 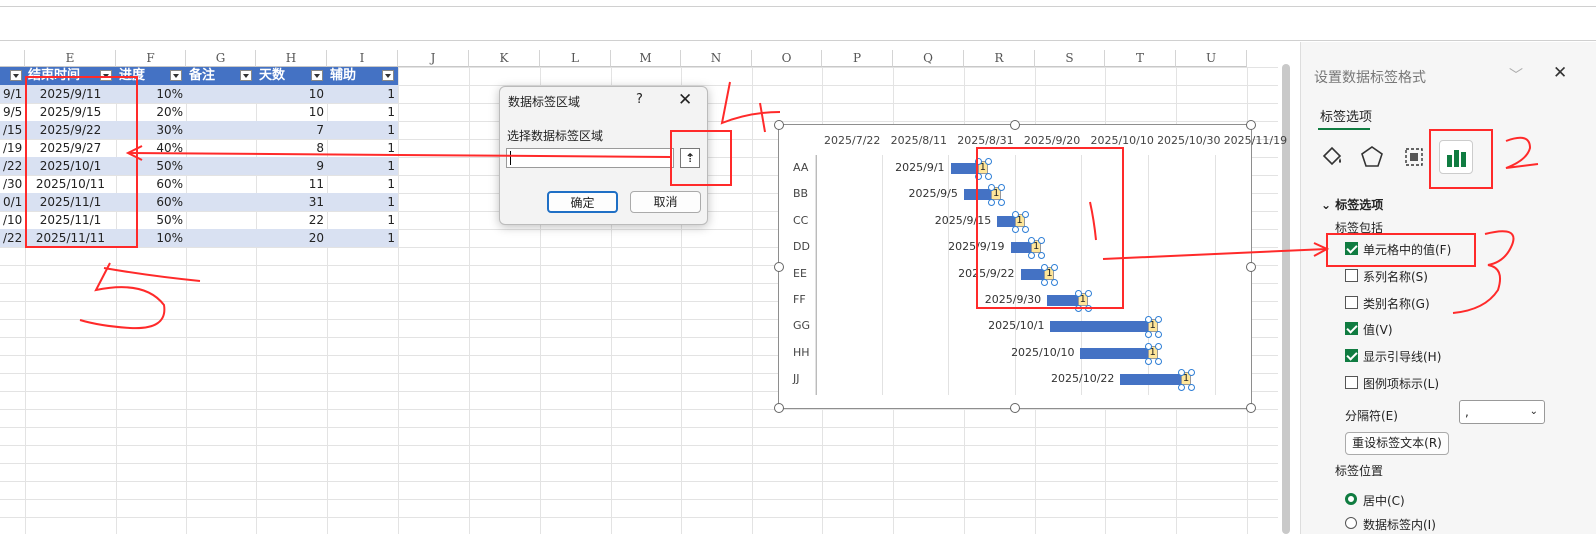 What do you see at coordinates (1372, 157) in the screenshot?
I see `effects-icon` at bounding box center [1372, 157].